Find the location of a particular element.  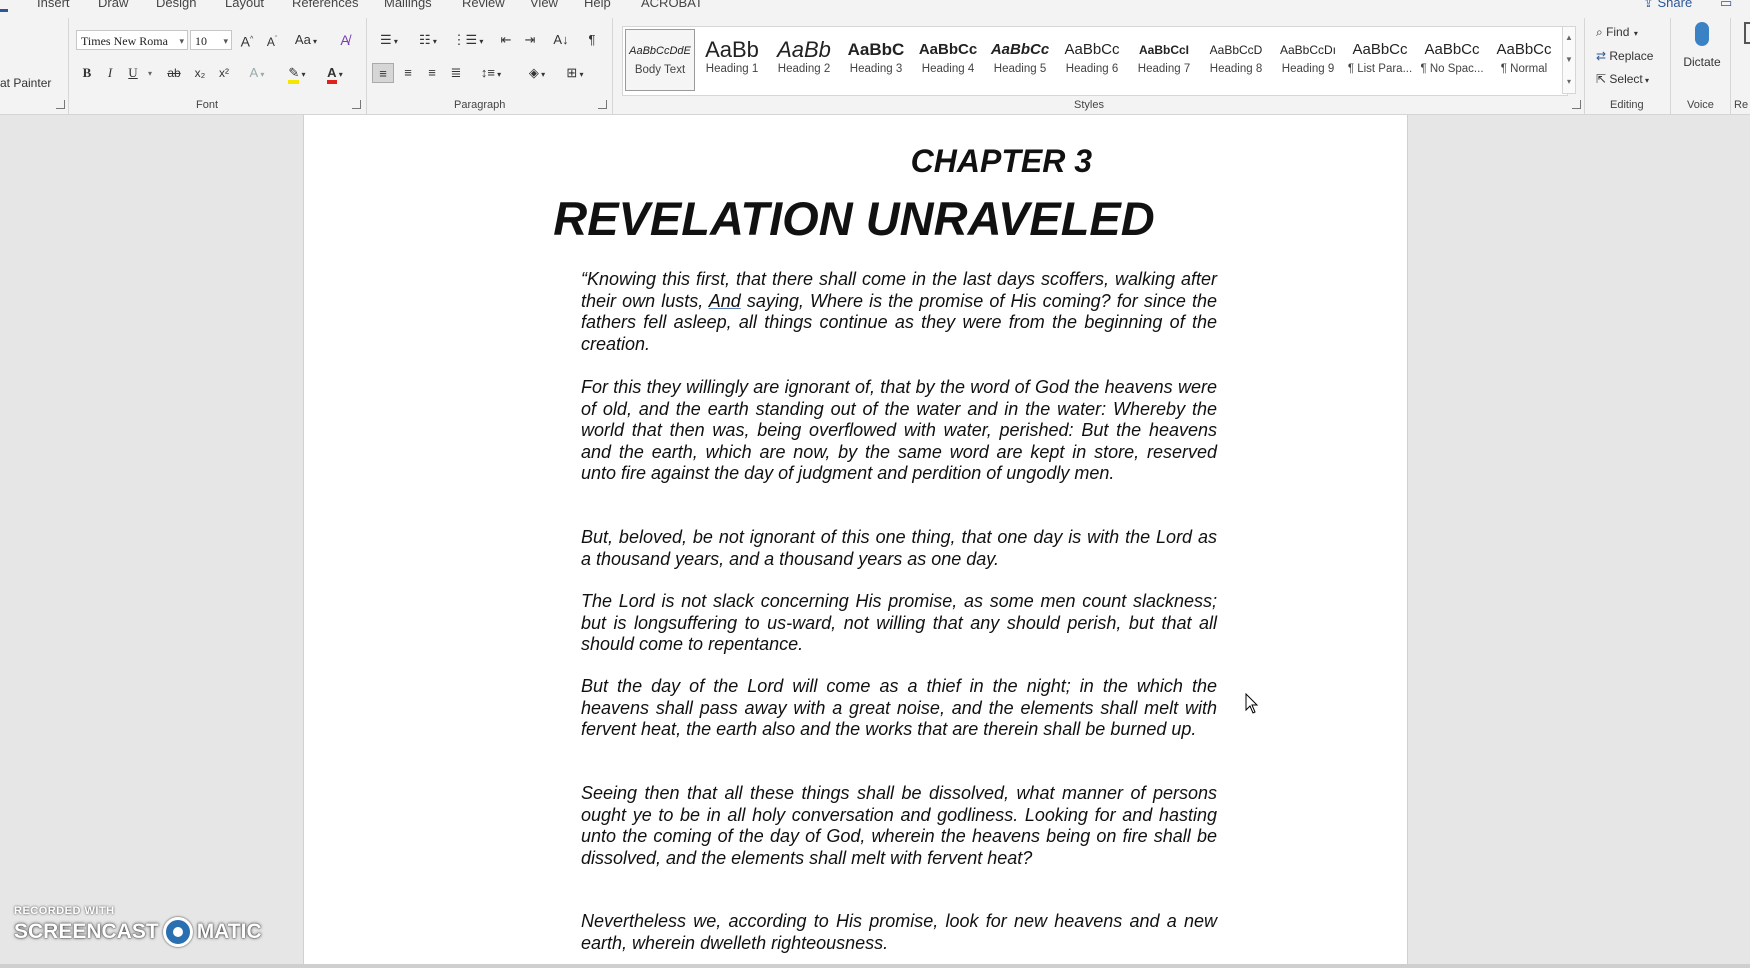

shading-button: ◈ ▾ is located at coordinates (537, 73).